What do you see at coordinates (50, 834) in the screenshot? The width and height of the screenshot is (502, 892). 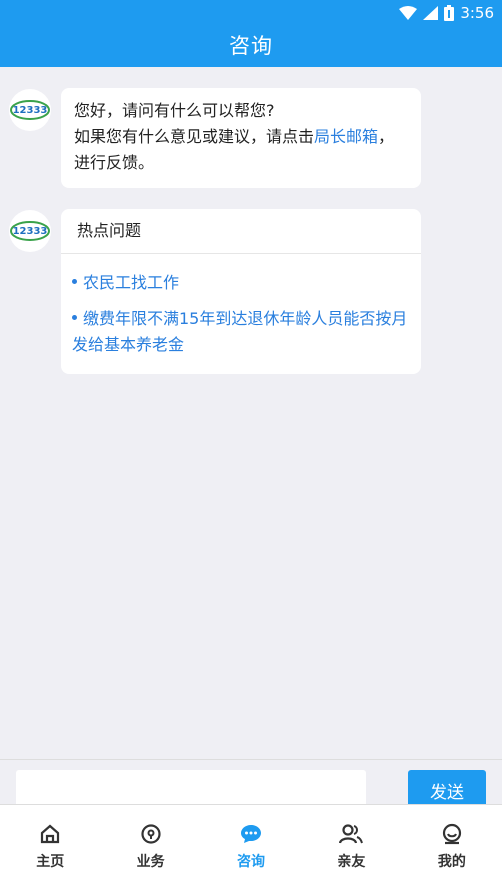 I see `home-icon` at bounding box center [50, 834].